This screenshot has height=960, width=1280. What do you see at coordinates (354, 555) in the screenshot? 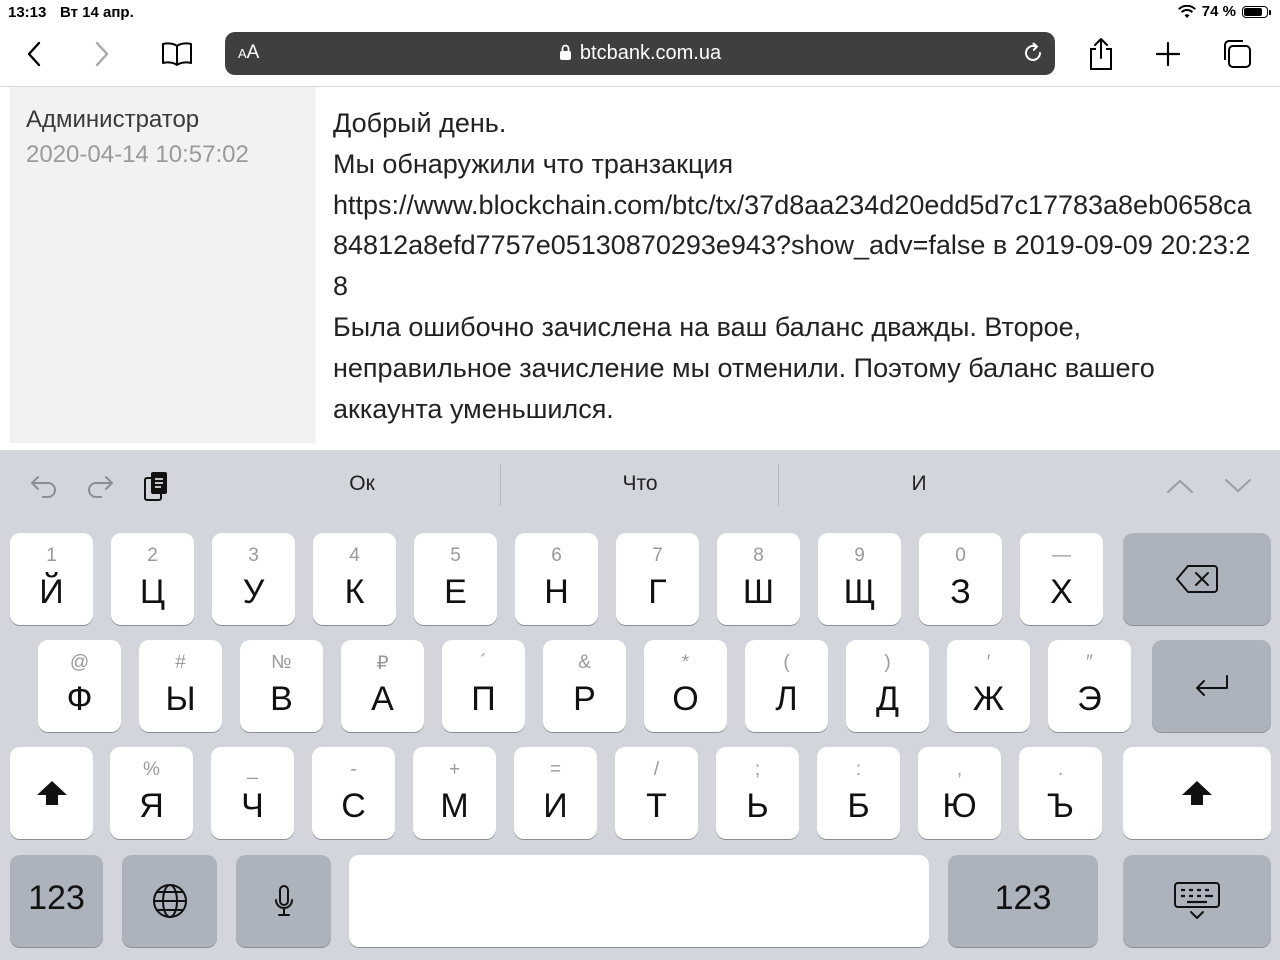
I see `key-alt-label: 4` at bounding box center [354, 555].